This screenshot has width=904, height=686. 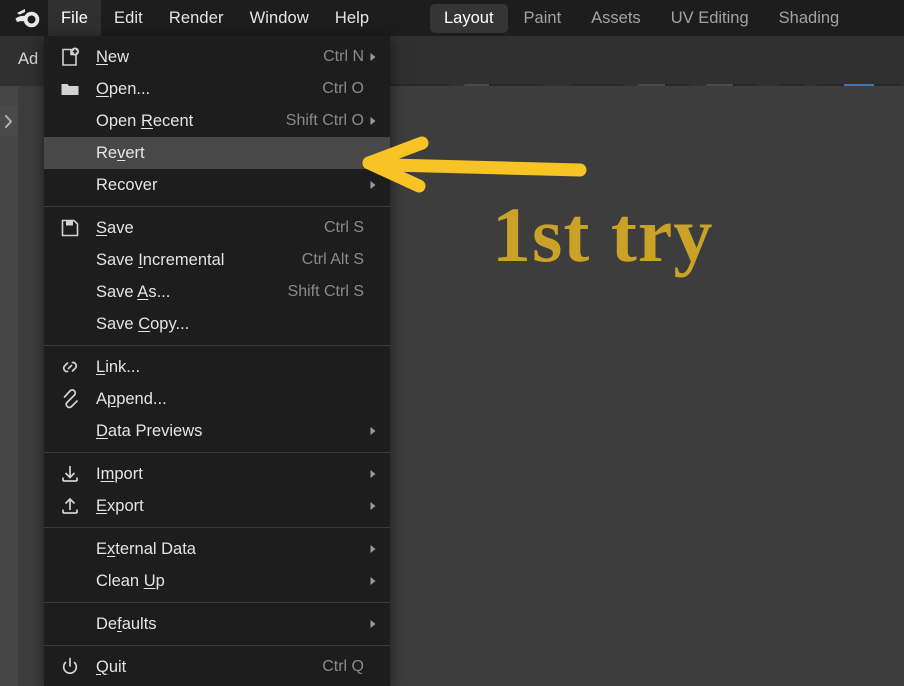 What do you see at coordinates (344, 227) in the screenshot?
I see `menu-item-shortcut: Ctrl S` at bounding box center [344, 227].